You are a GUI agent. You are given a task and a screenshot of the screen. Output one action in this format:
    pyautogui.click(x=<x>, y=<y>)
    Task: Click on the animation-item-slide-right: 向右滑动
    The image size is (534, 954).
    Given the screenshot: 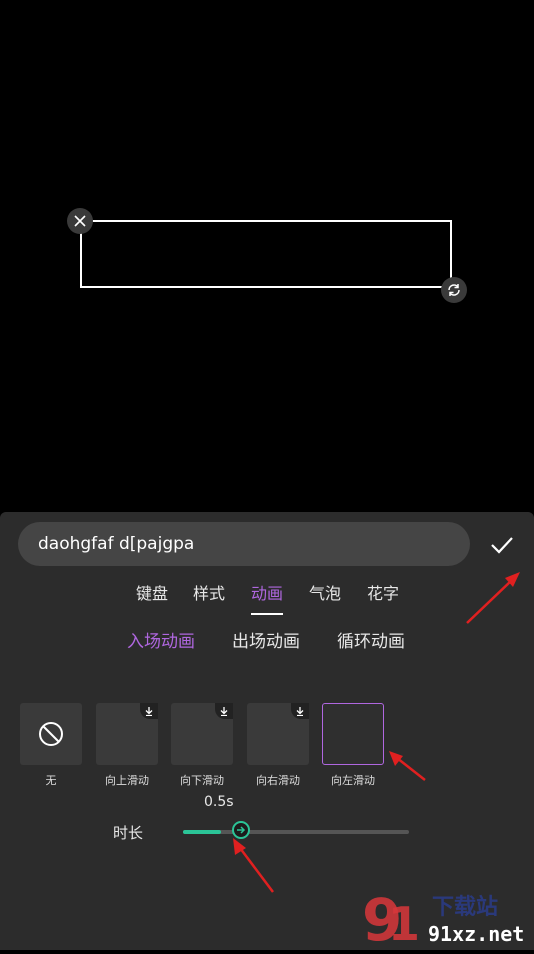 What is the action you would take?
    pyautogui.click(x=279, y=745)
    